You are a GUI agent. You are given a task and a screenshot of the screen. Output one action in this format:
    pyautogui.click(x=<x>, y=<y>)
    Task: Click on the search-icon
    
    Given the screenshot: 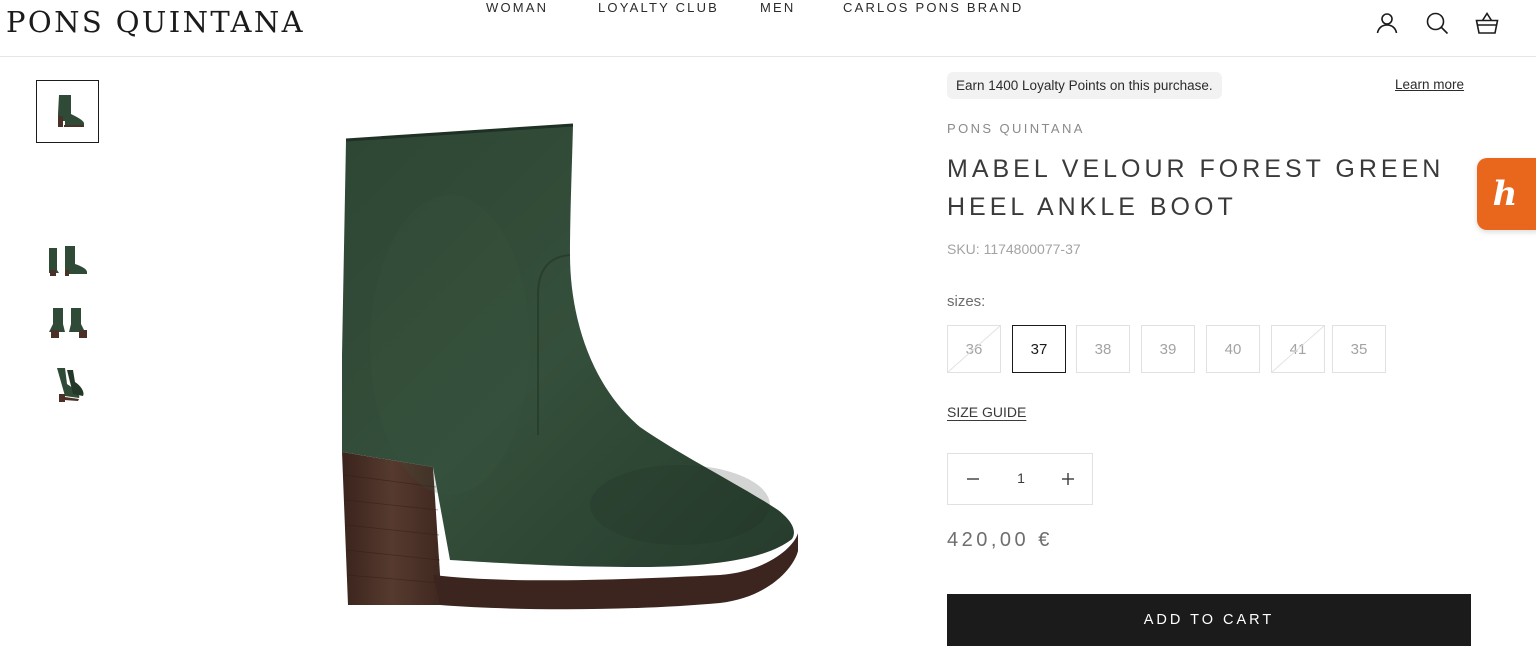 What is the action you would take?
    pyautogui.click(x=1437, y=23)
    